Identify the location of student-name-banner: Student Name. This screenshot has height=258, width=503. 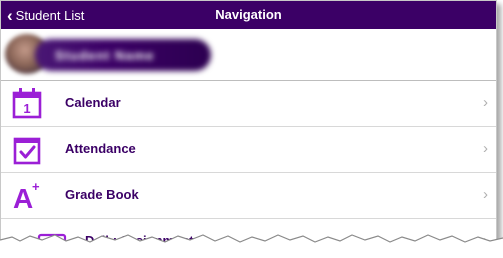
(123, 55).